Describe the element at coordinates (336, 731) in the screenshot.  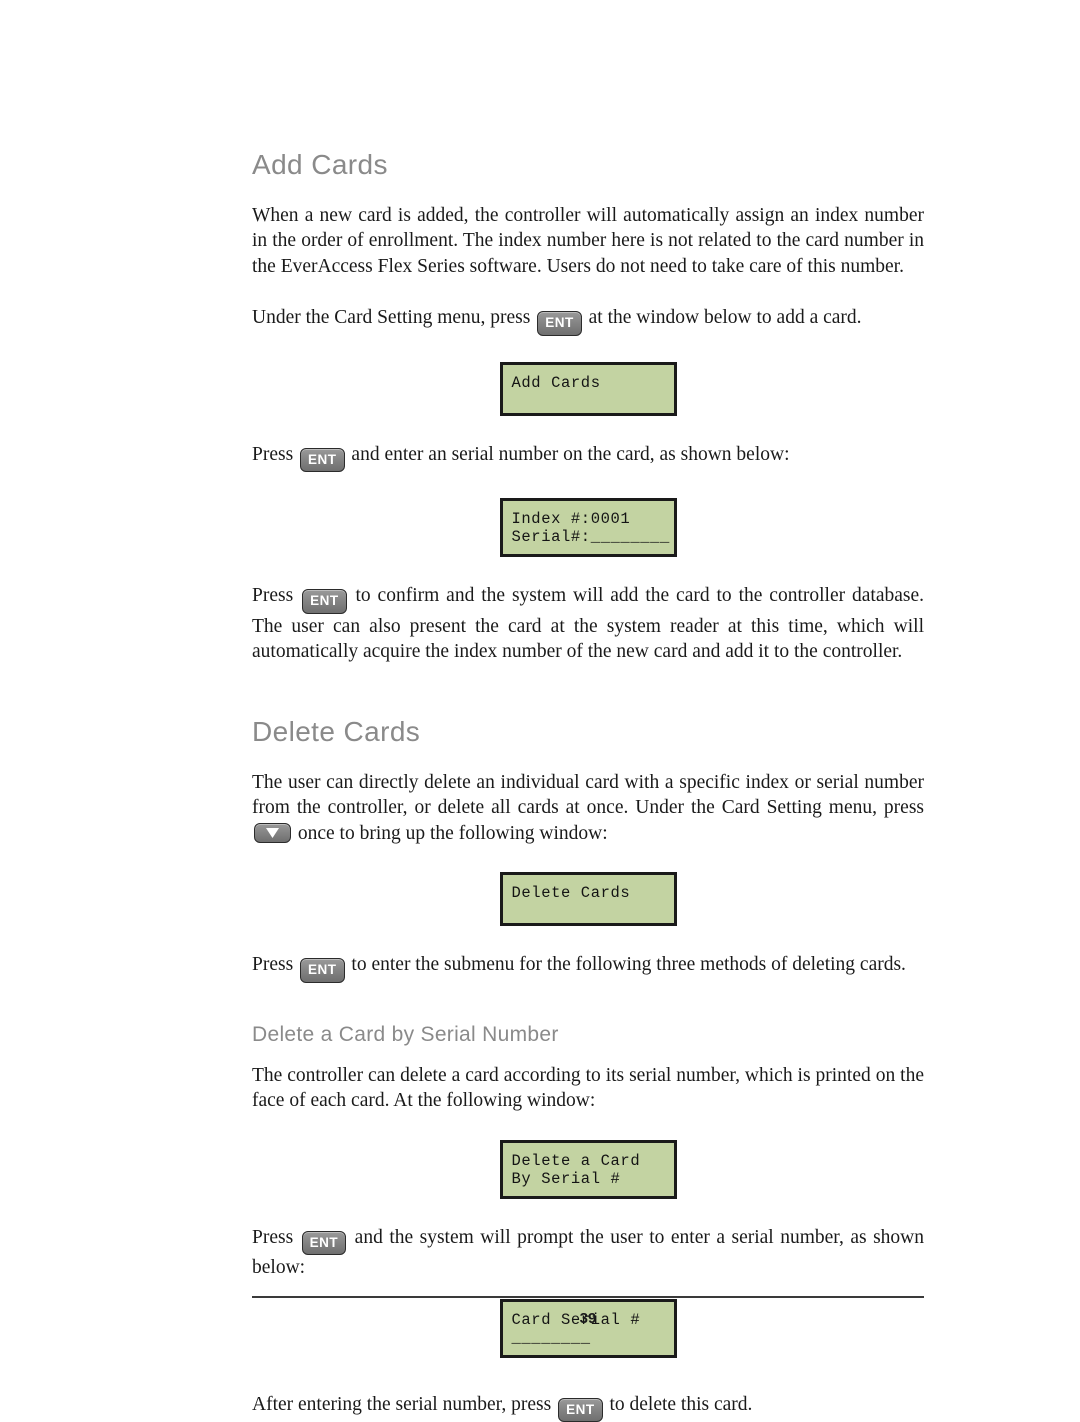
I see `heading-delete-cards: Delete Cards` at that location.